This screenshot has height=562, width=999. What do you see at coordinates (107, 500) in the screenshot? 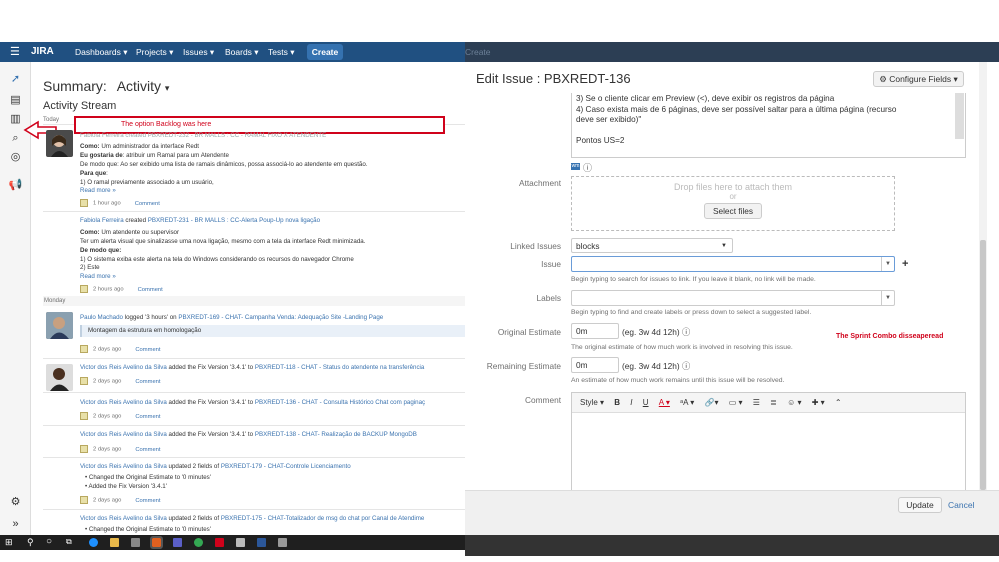
I see `timestamp: 2 days ago` at bounding box center [107, 500].